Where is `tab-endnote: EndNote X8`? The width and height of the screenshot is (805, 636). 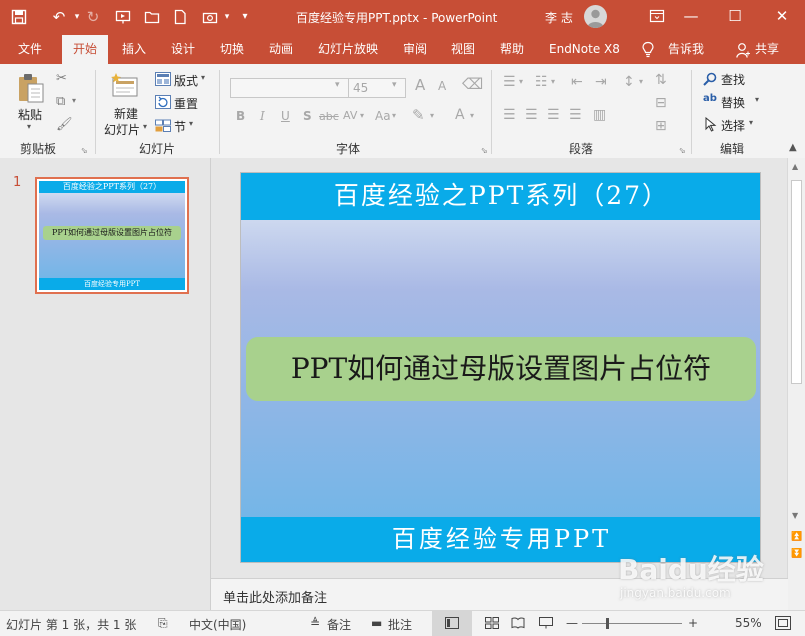
tab-endnote: EndNote X8 is located at coordinates (584, 49).